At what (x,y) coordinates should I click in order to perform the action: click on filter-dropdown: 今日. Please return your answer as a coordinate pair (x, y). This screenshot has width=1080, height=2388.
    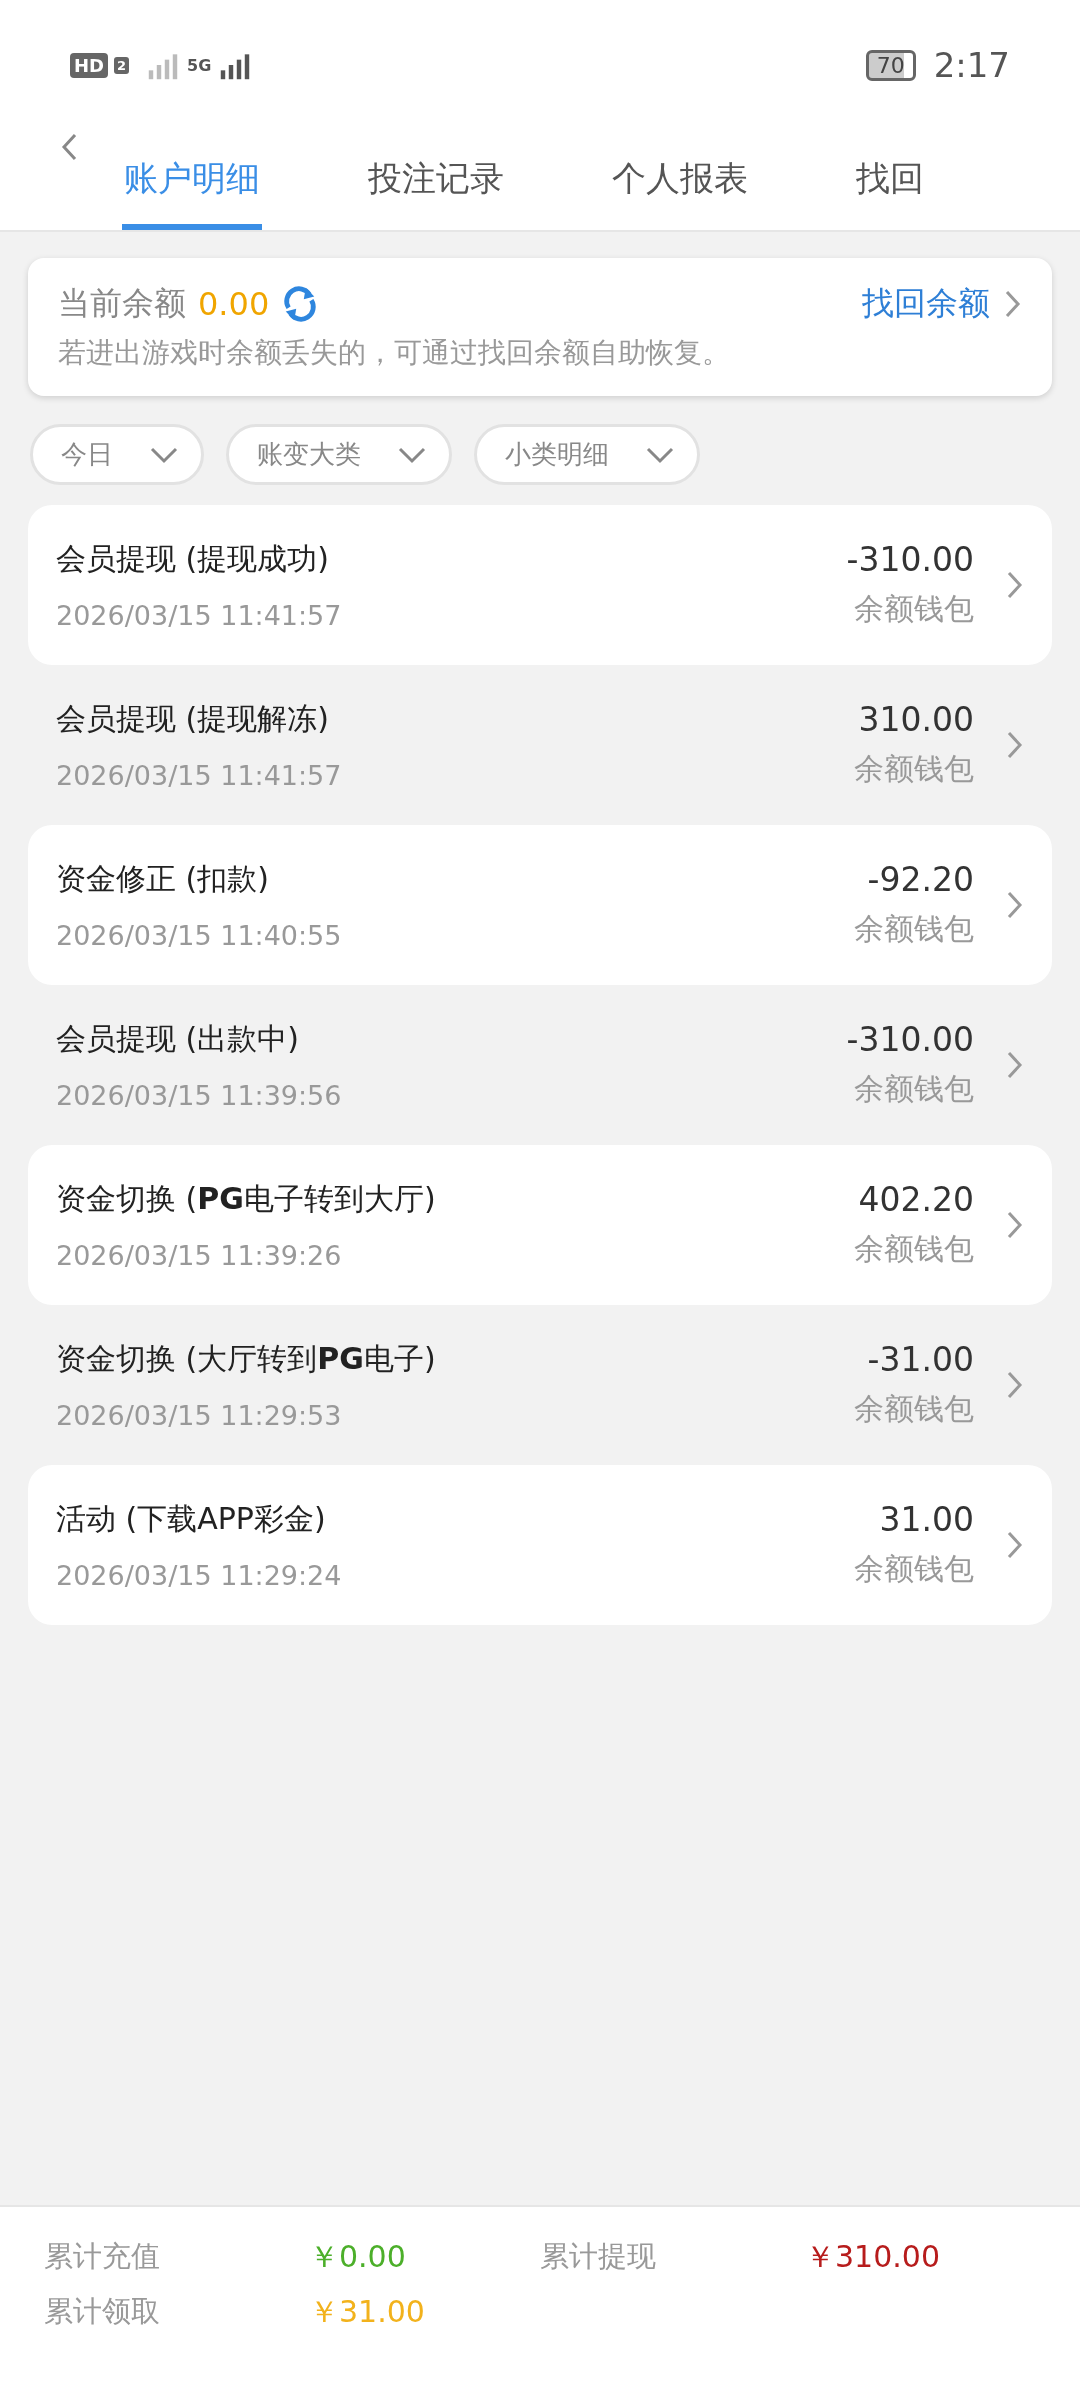
    Looking at the image, I should click on (117, 454).